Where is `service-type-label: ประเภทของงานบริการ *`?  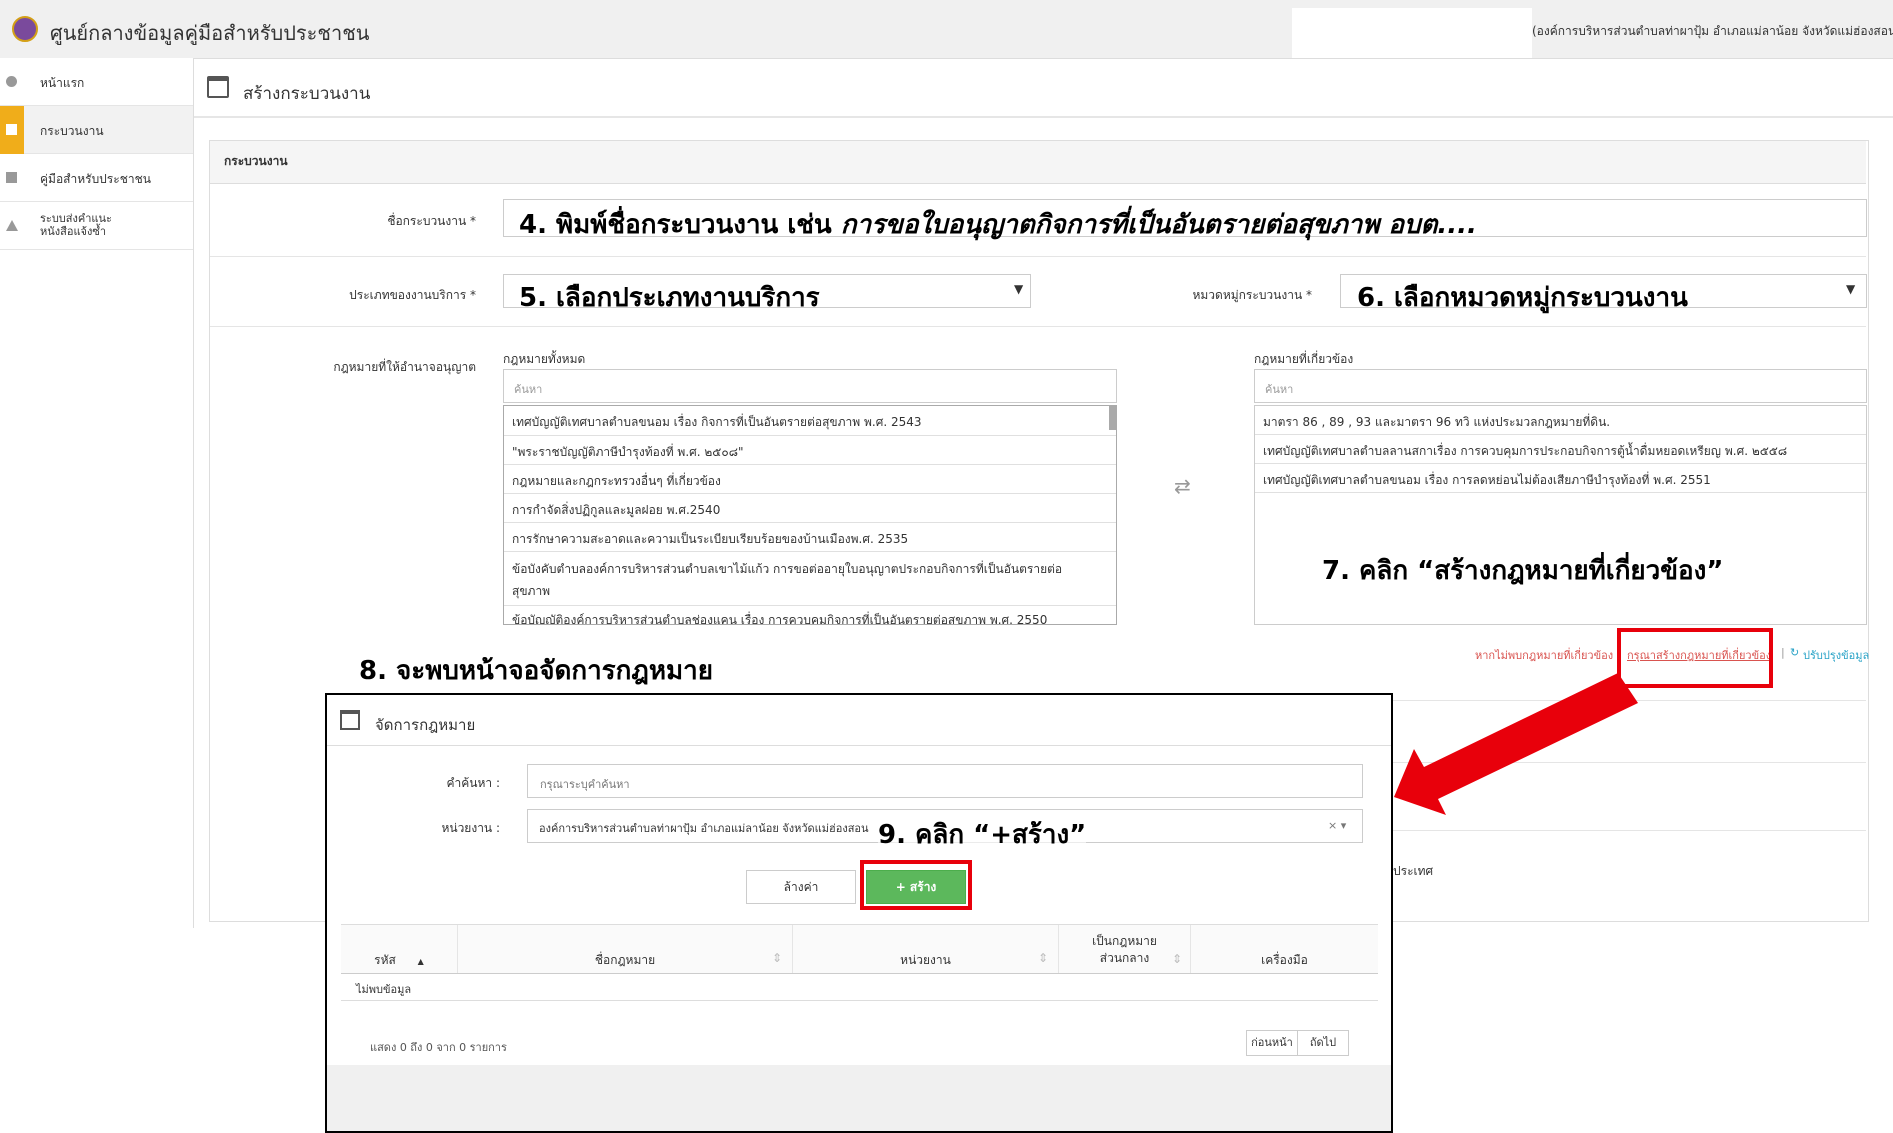
service-type-label: ประเภทของงานบริการ * is located at coordinates (412, 295).